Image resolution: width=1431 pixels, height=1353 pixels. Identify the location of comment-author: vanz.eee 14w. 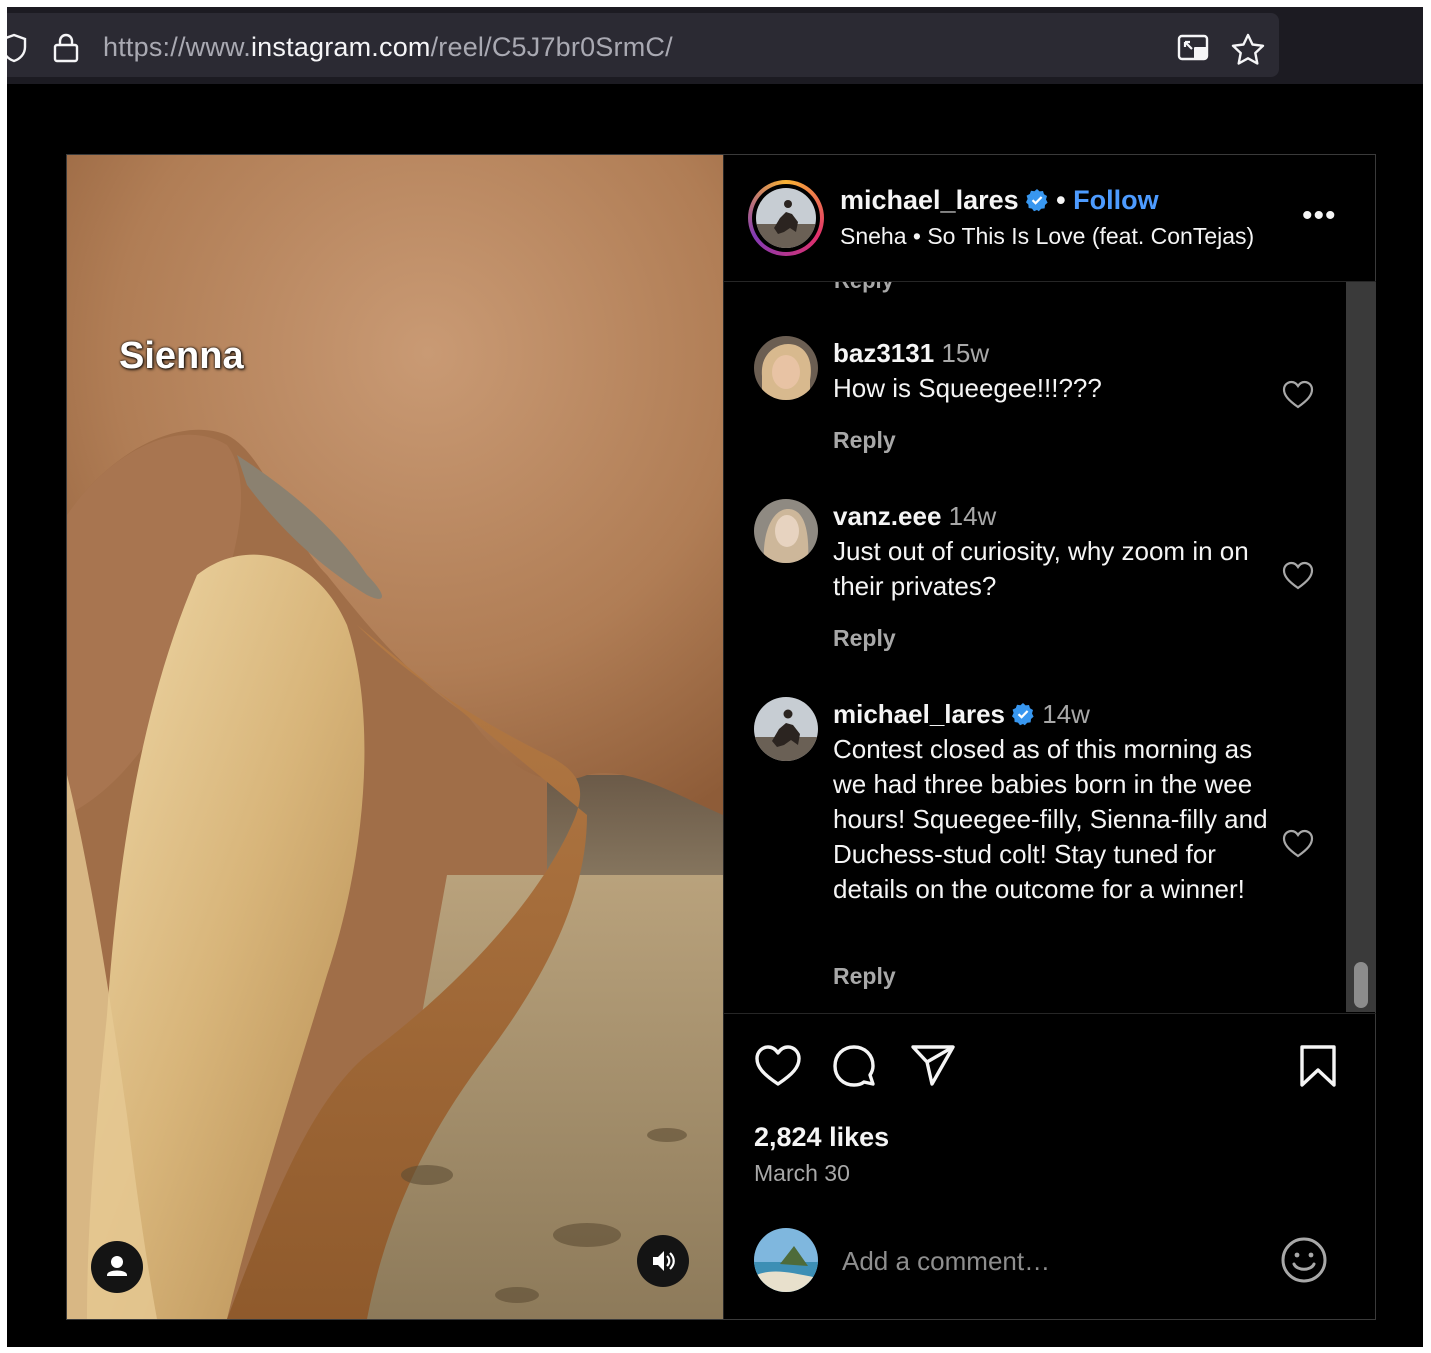
(914, 516).